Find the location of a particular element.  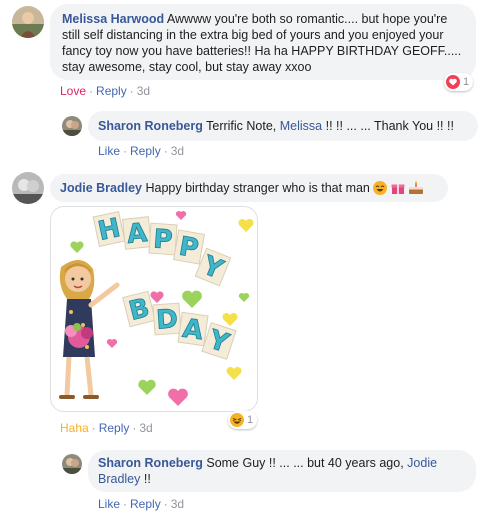

comment-actions: Love · Reply · 3d is located at coordinates (105, 91).